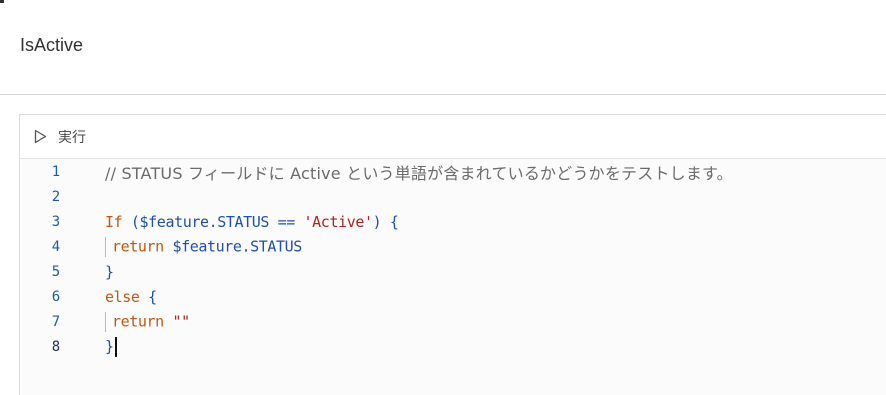 Image resolution: width=886 pixels, height=395 pixels. I want to click on string-literal: 'Active', so click(338, 221).